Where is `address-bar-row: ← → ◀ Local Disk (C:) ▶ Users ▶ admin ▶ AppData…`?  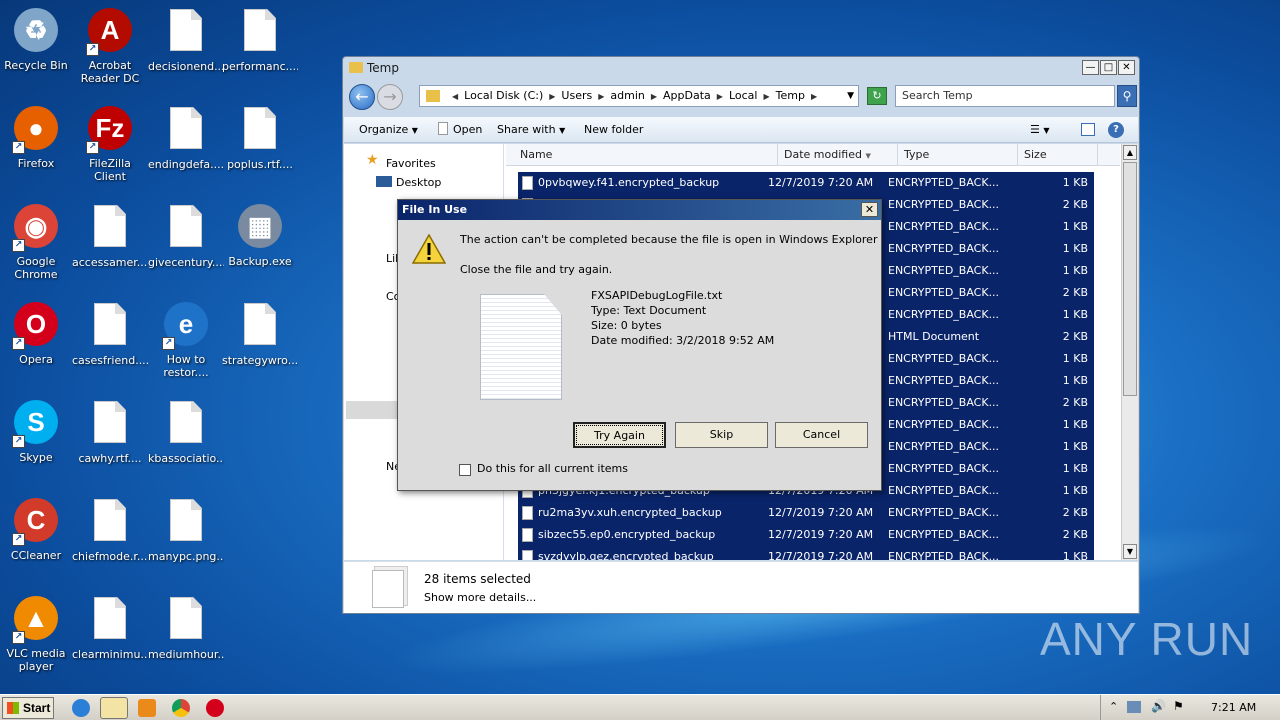 address-bar-row: ← → ◀ Local Disk (C:) ▶ Users ▶ admin ▶ AppData… is located at coordinates (742, 97).